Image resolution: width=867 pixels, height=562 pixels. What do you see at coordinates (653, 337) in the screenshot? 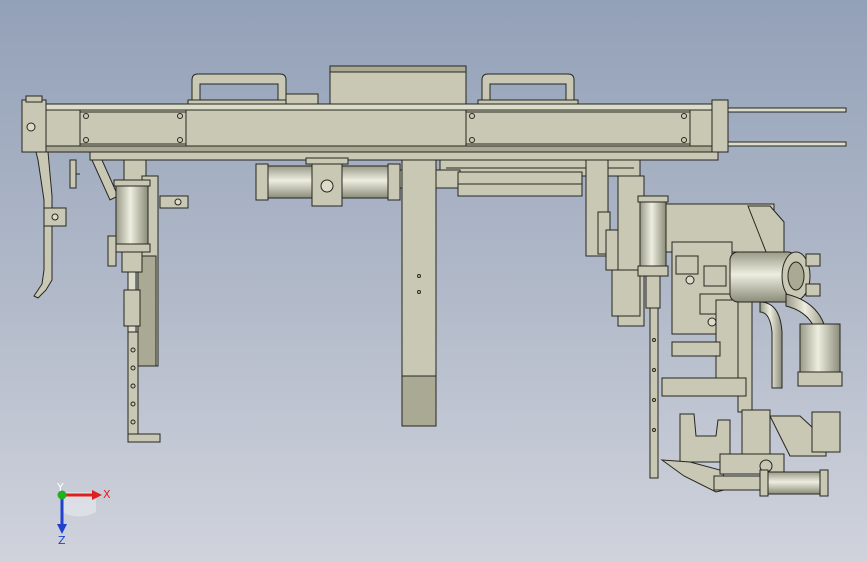
I see `right-cylinder-assembly` at bounding box center [653, 337].